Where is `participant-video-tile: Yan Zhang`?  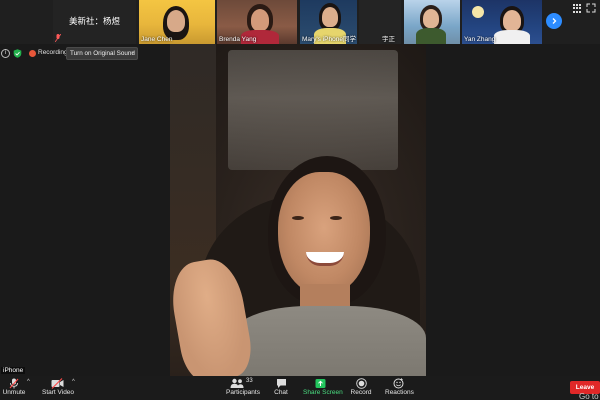 participant-video-tile: Yan Zhang is located at coordinates (502, 22).